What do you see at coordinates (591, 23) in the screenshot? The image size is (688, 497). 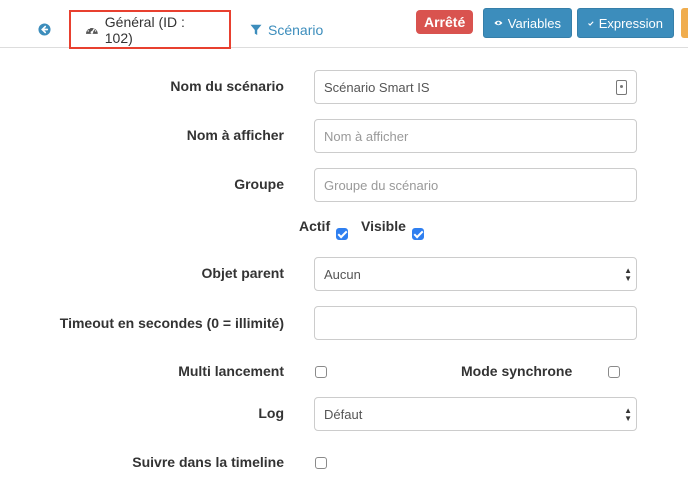 I see `check-icon` at bounding box center [591, 23].